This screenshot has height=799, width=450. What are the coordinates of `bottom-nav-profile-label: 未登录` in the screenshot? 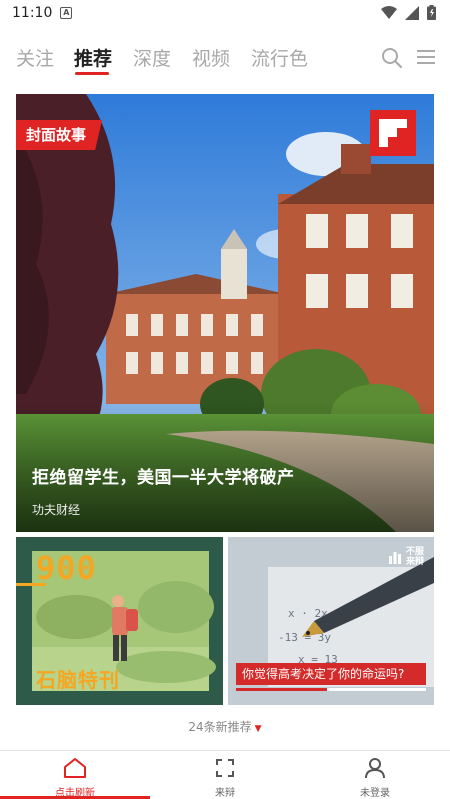 It's located at (375, 793).